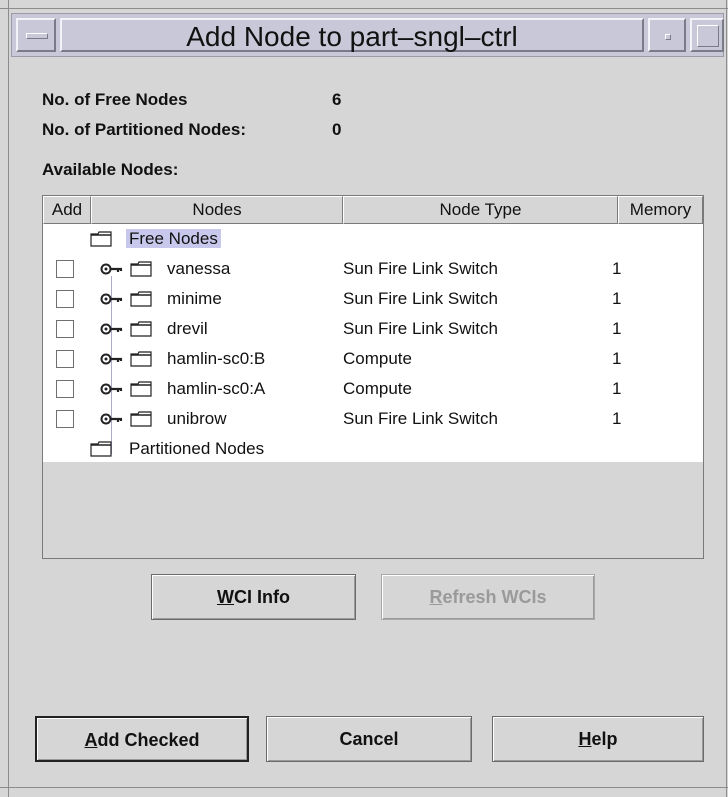  What do you see at coordinates (726, 398) in the screenshot?
I see `window-frame-right` at bounding box center [726, 398].